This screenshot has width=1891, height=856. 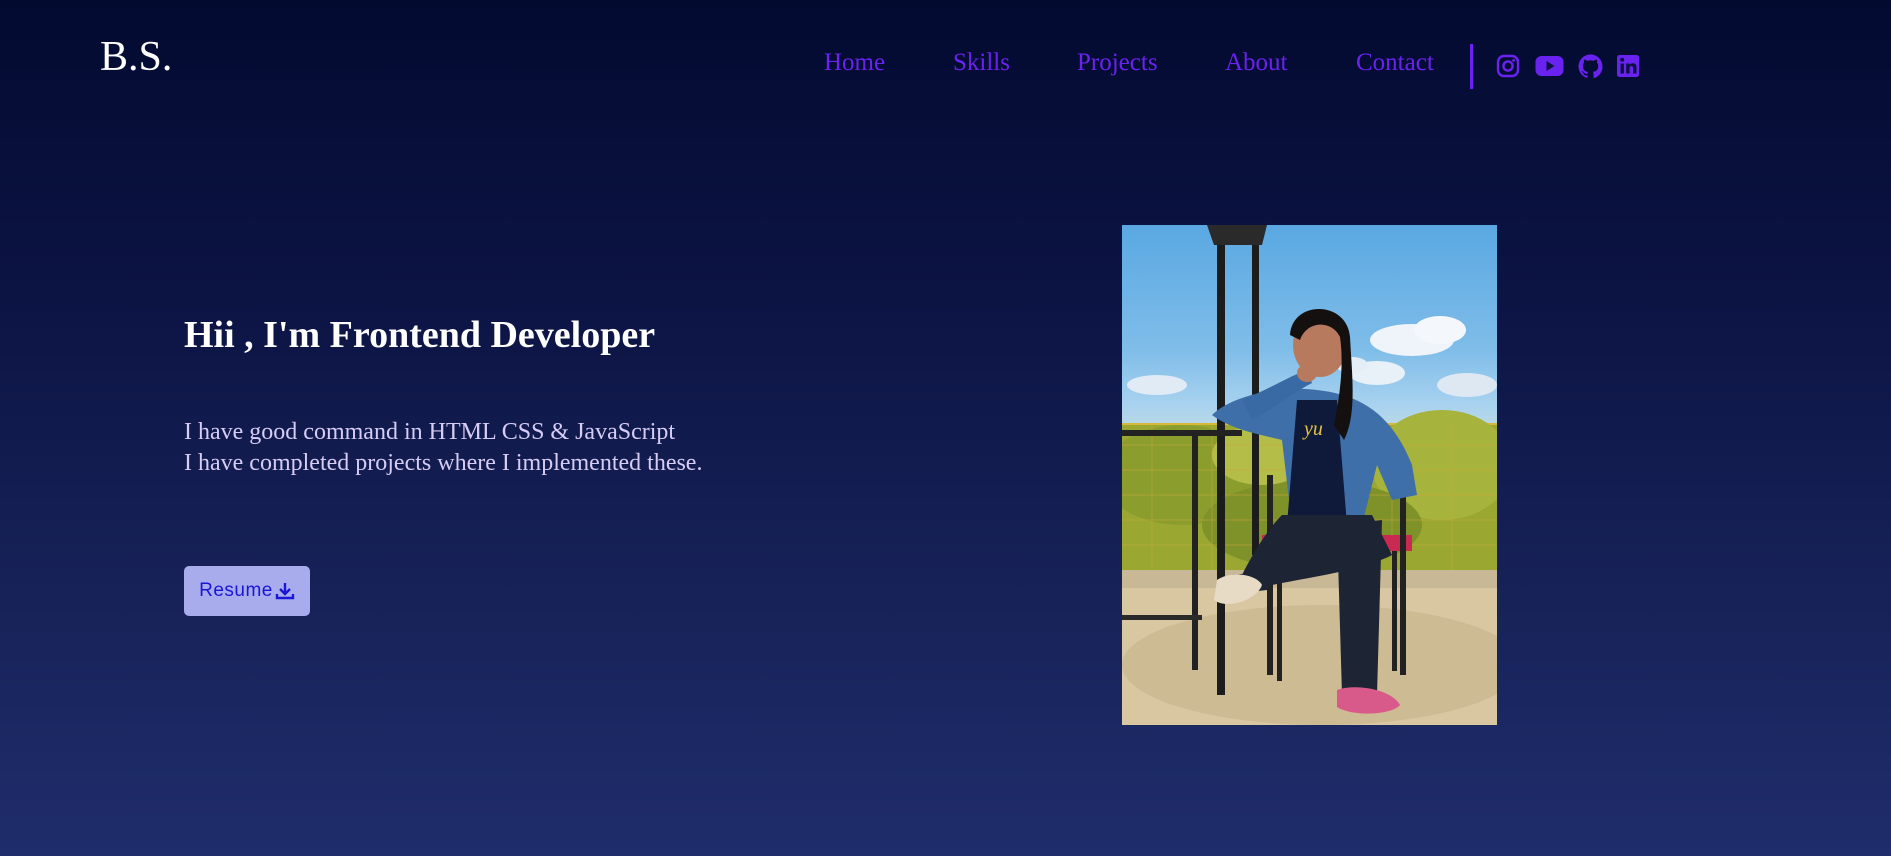 I want to click on site-logo: B.S., so click(x=136, y=57).